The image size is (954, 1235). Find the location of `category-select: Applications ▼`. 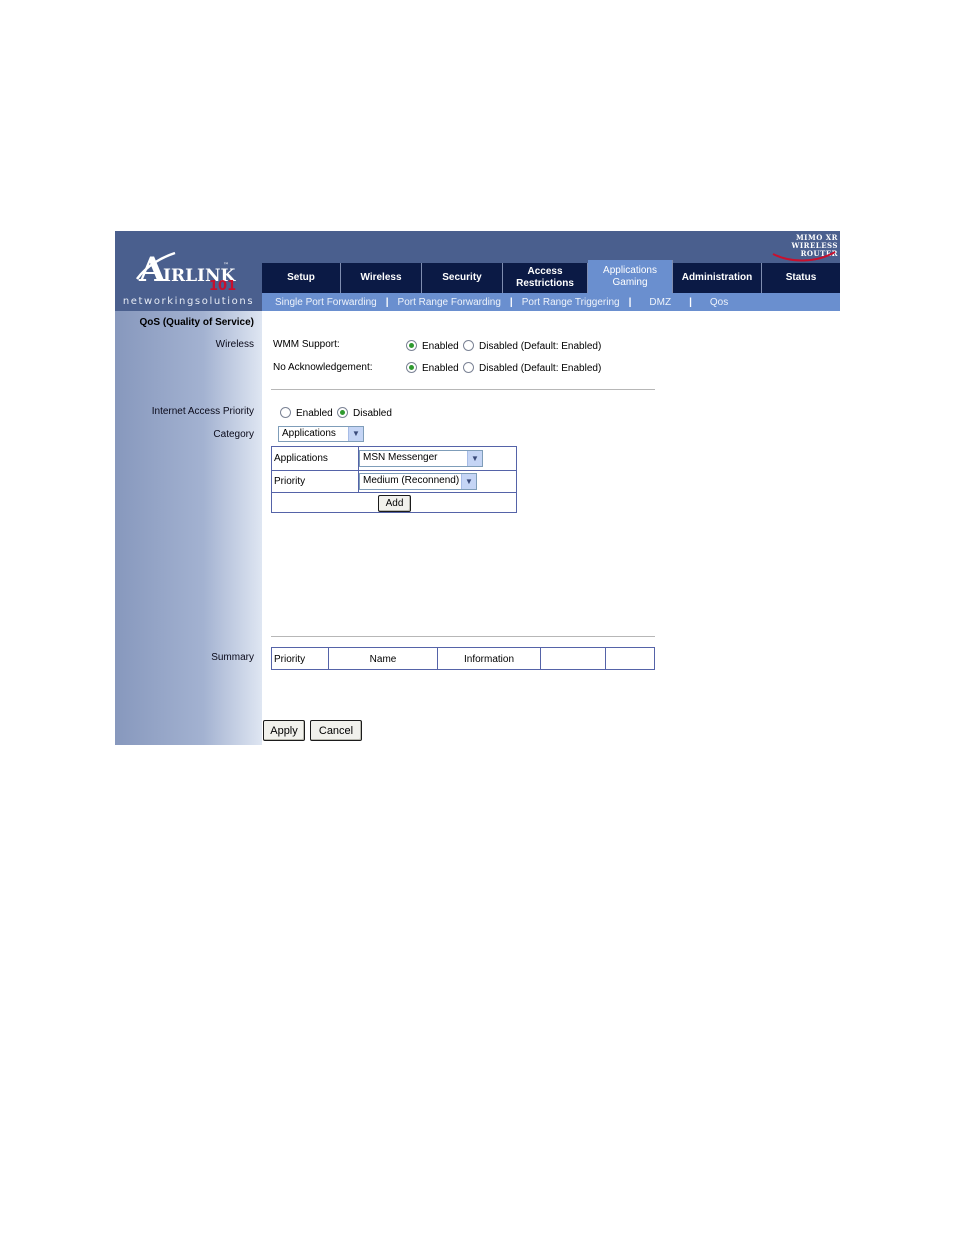

category-select: Applications ▼ is located at coordinates (321, 434).